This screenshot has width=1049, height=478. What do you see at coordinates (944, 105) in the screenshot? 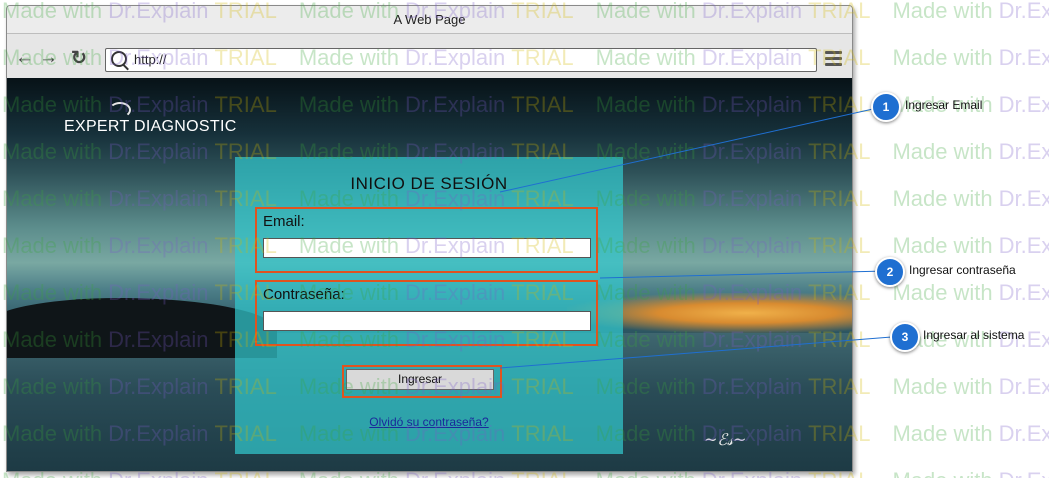
I see `callout-label-1: Ingresar Email` at bounding box center [944, 105].